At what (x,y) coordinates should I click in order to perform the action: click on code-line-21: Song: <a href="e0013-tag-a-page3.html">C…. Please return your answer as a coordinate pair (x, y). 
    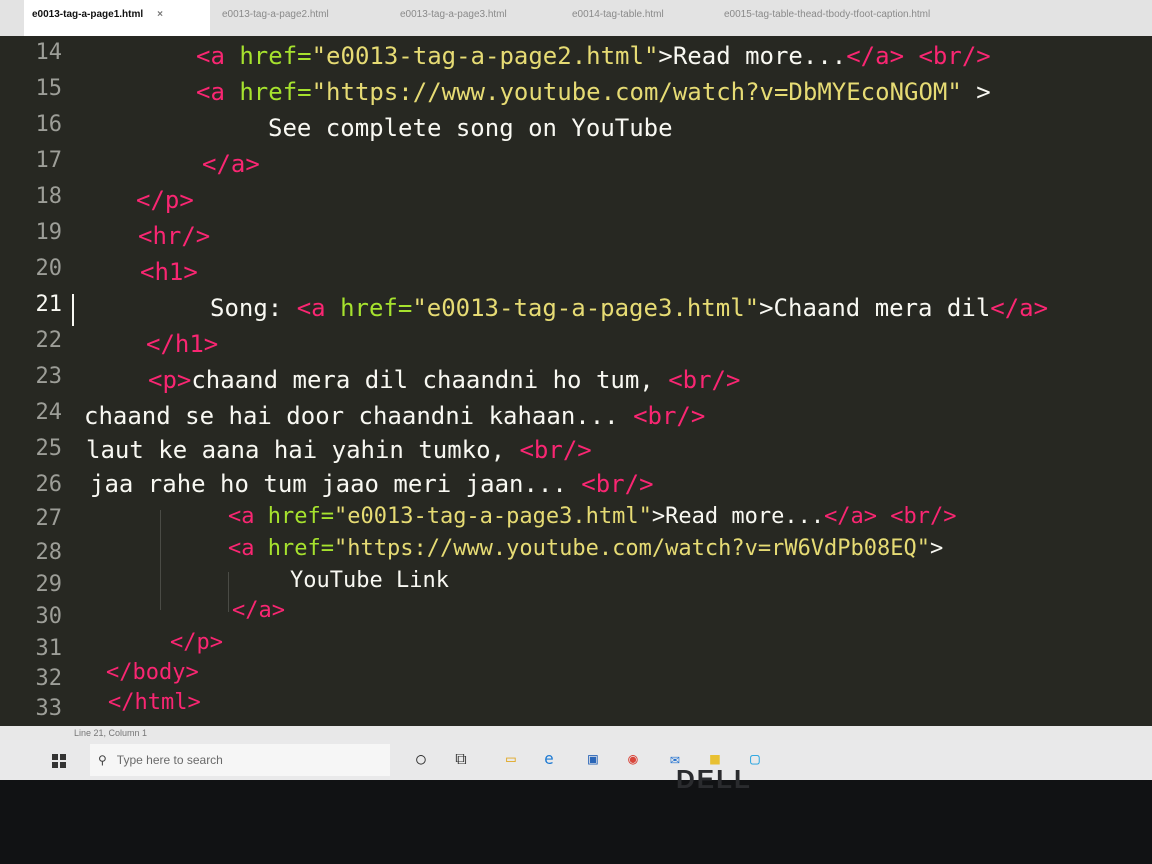
    Looking at the image, I should click on (629, 308).